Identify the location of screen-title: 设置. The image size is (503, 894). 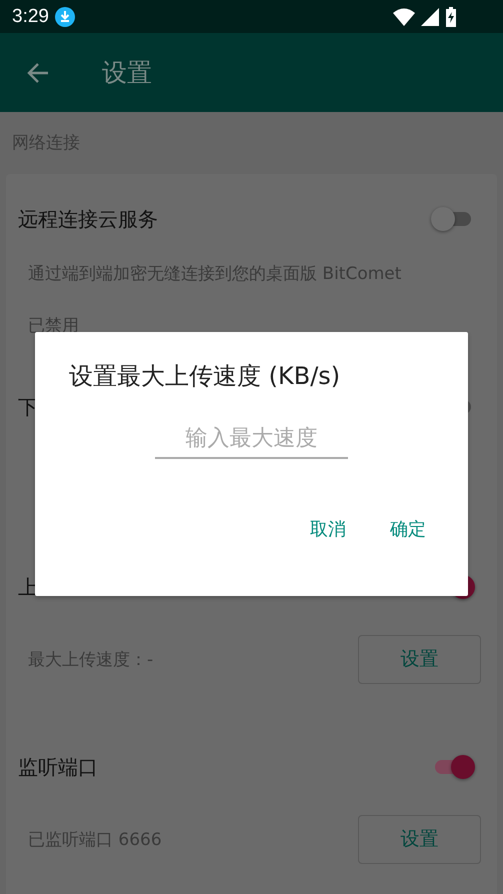
(127, 73).